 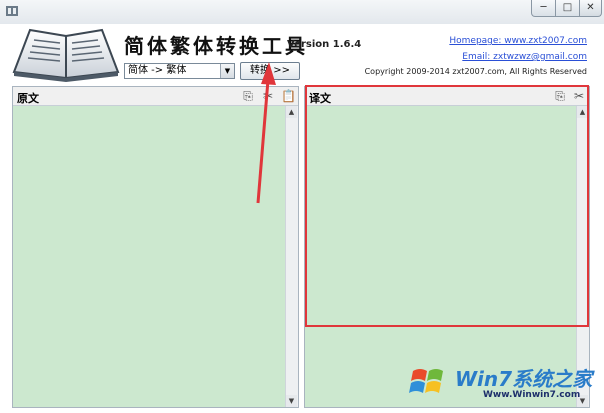 I want to click on convert-button: 转换 >>, so click(x=270, y=71).